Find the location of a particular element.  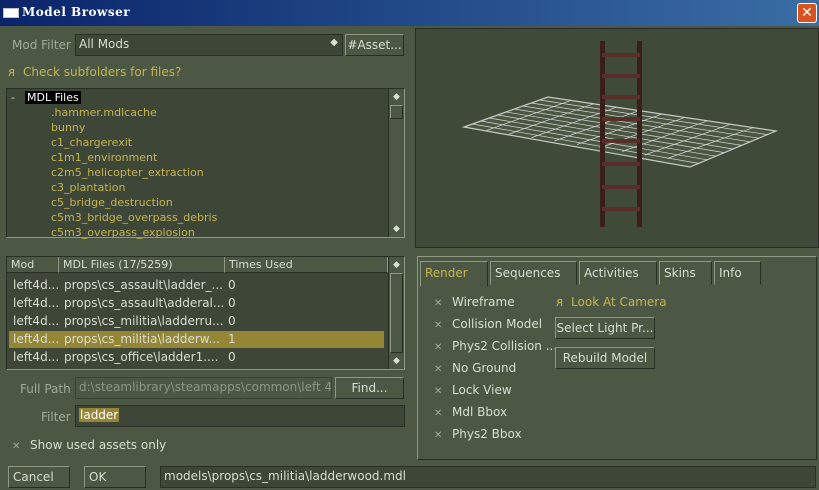

collision-model-checkbox: ✕ is located at coordinates (439, 325).